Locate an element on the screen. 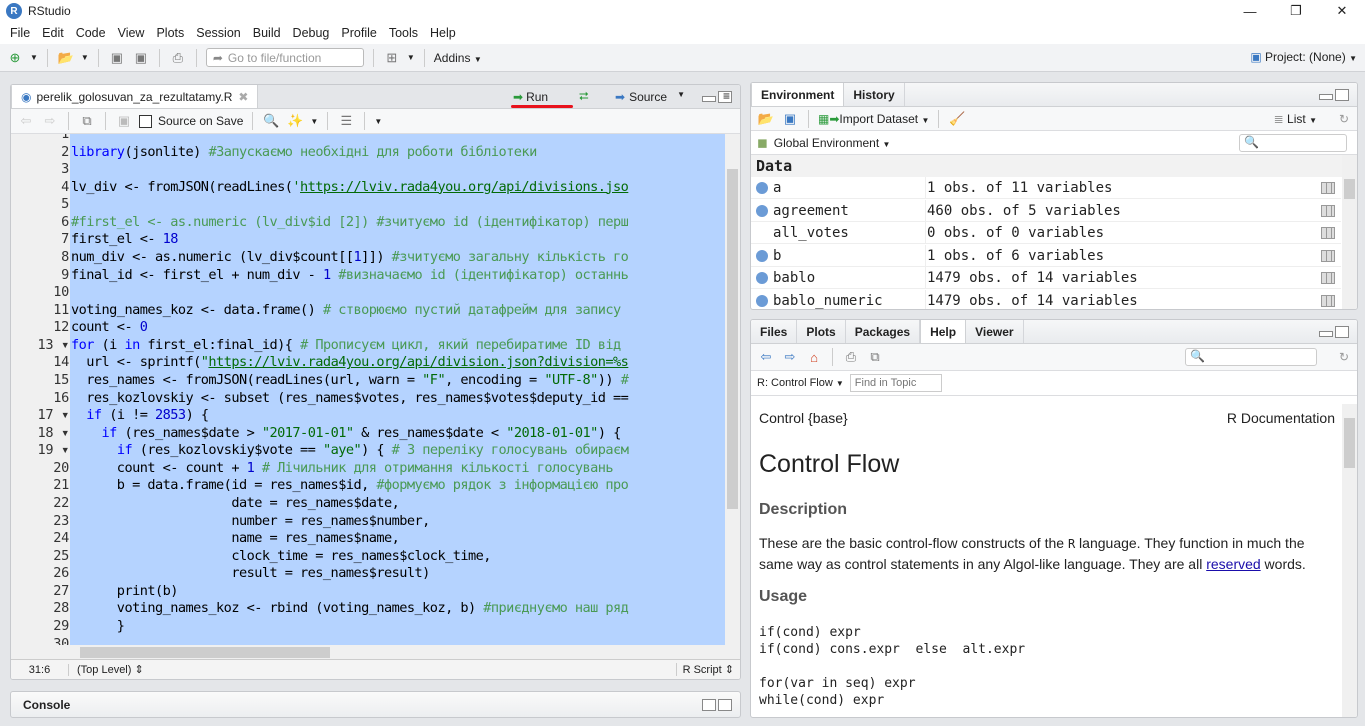 This screenshot has height=726, width=1365. menu-profile: Profile is located at coordinates (358, 33).